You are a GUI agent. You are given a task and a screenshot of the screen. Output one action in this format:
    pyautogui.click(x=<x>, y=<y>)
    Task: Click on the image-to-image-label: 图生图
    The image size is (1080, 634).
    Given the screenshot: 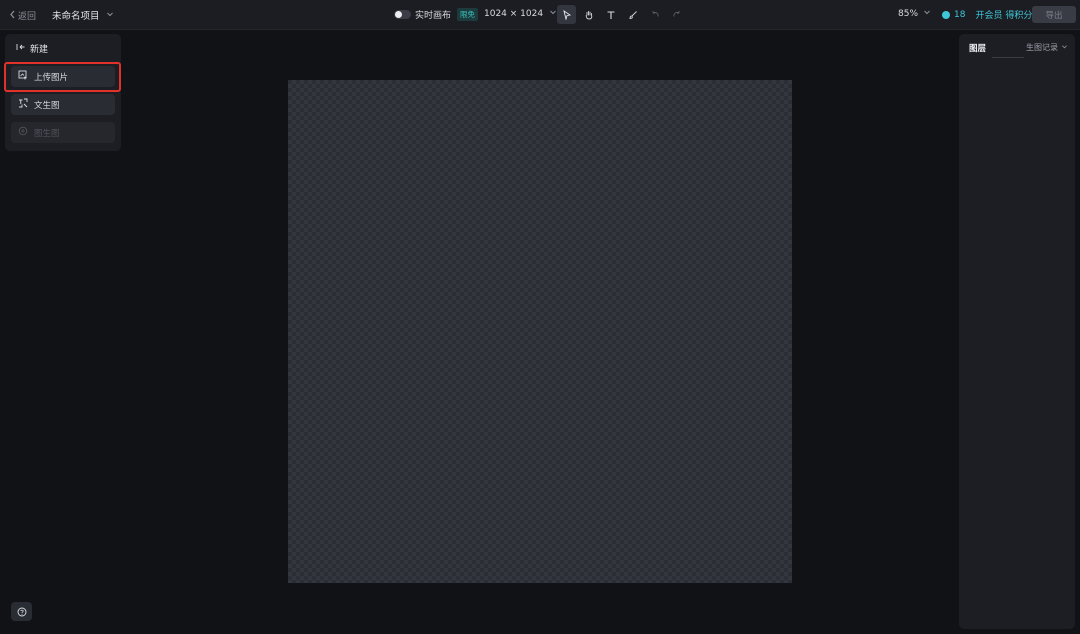 What is the action you would take?
    pyautogui.click(x=47, y=133)
    